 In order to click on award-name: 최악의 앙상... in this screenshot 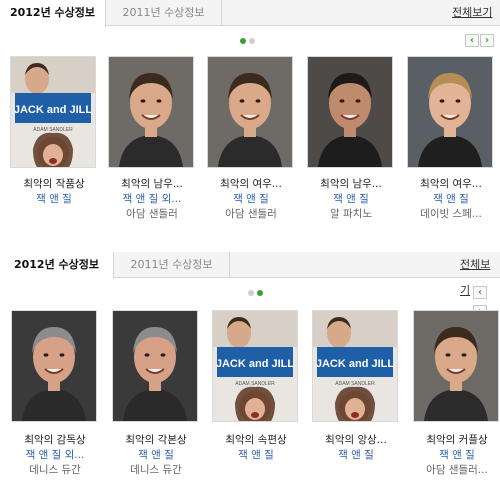, I will do `click(356, 440)`.